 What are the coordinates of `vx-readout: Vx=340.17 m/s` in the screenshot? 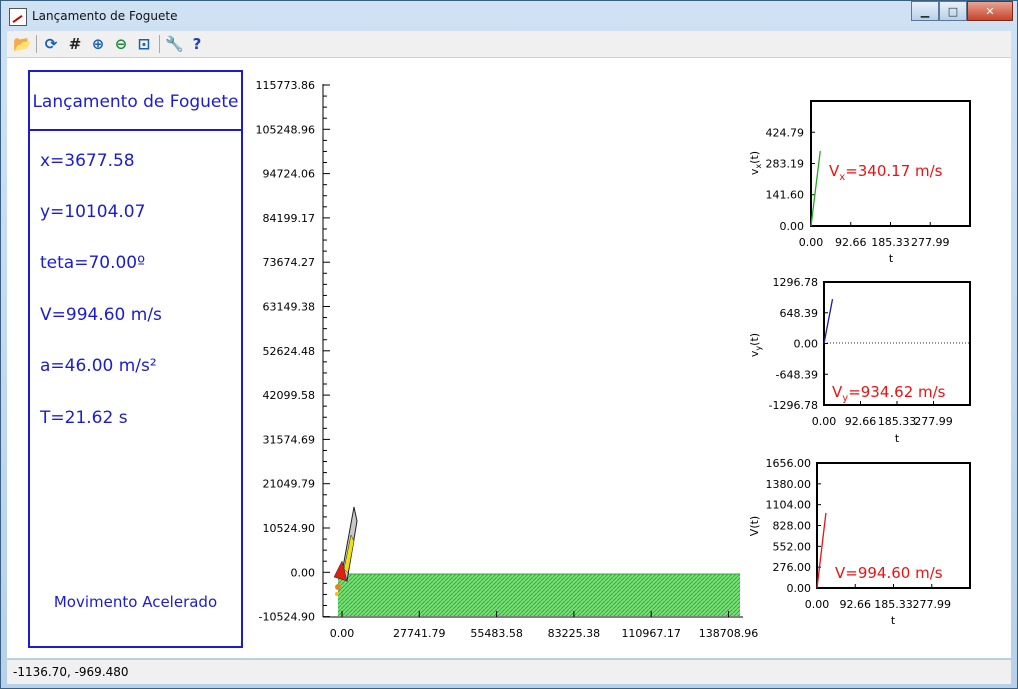 It's located at (886, 172).